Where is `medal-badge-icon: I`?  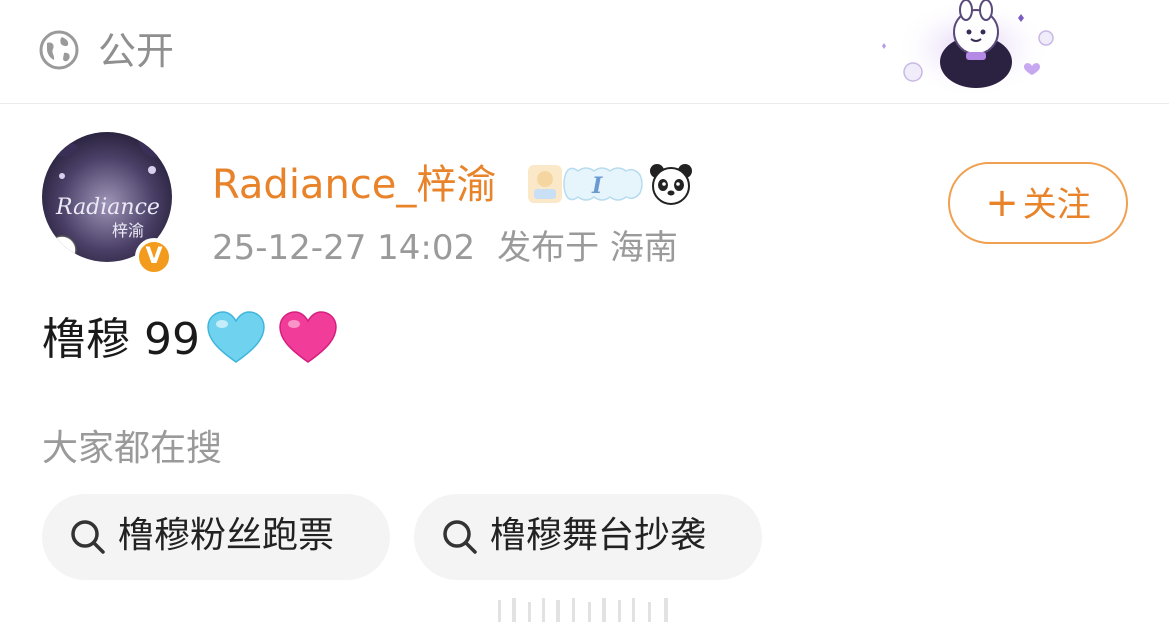
medal-badge-icon: I is located at coordinates (585, 184).